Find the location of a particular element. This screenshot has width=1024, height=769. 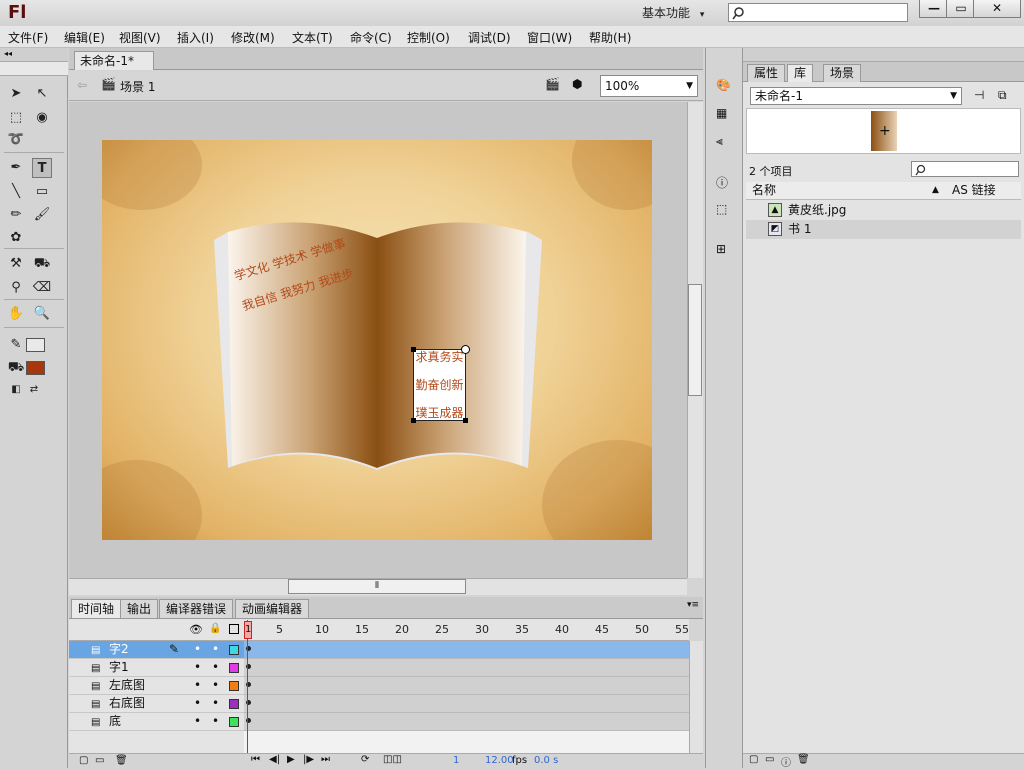

lock-icon: 🔒 is located at coordinates (215, 628).